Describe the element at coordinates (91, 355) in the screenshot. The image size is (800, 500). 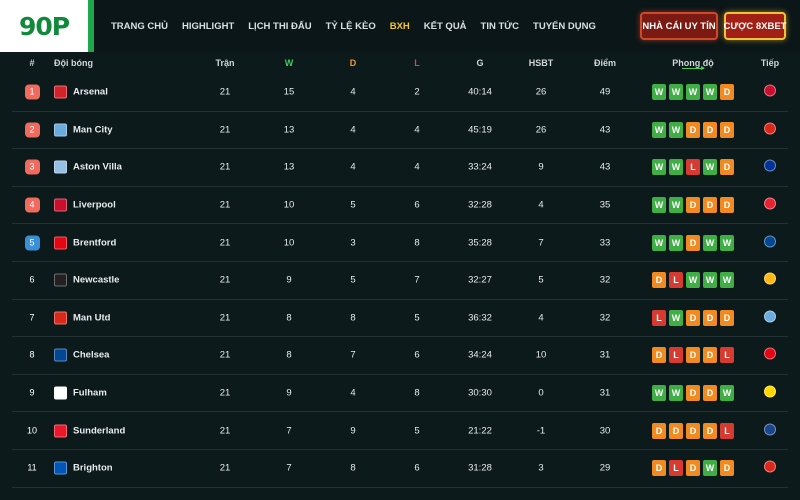
I see `team-name: Chelsea` at that location.